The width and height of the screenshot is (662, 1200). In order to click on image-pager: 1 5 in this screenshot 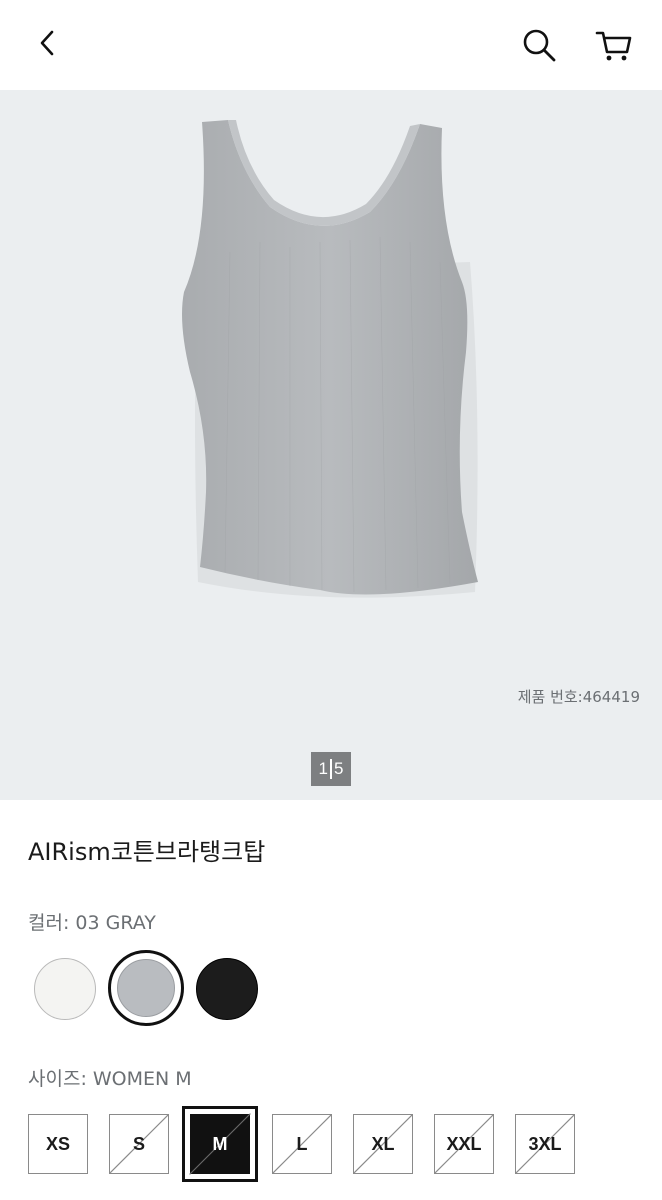, I will do `click(331, 769)`.